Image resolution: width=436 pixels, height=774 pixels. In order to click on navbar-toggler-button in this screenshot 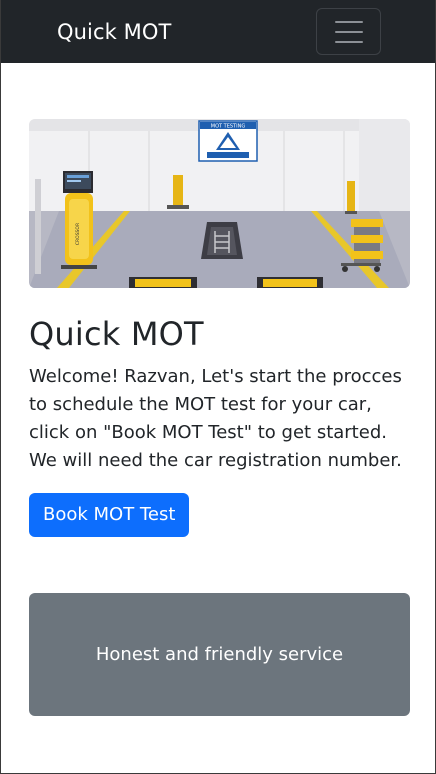, I will do `click(348, 31)`.